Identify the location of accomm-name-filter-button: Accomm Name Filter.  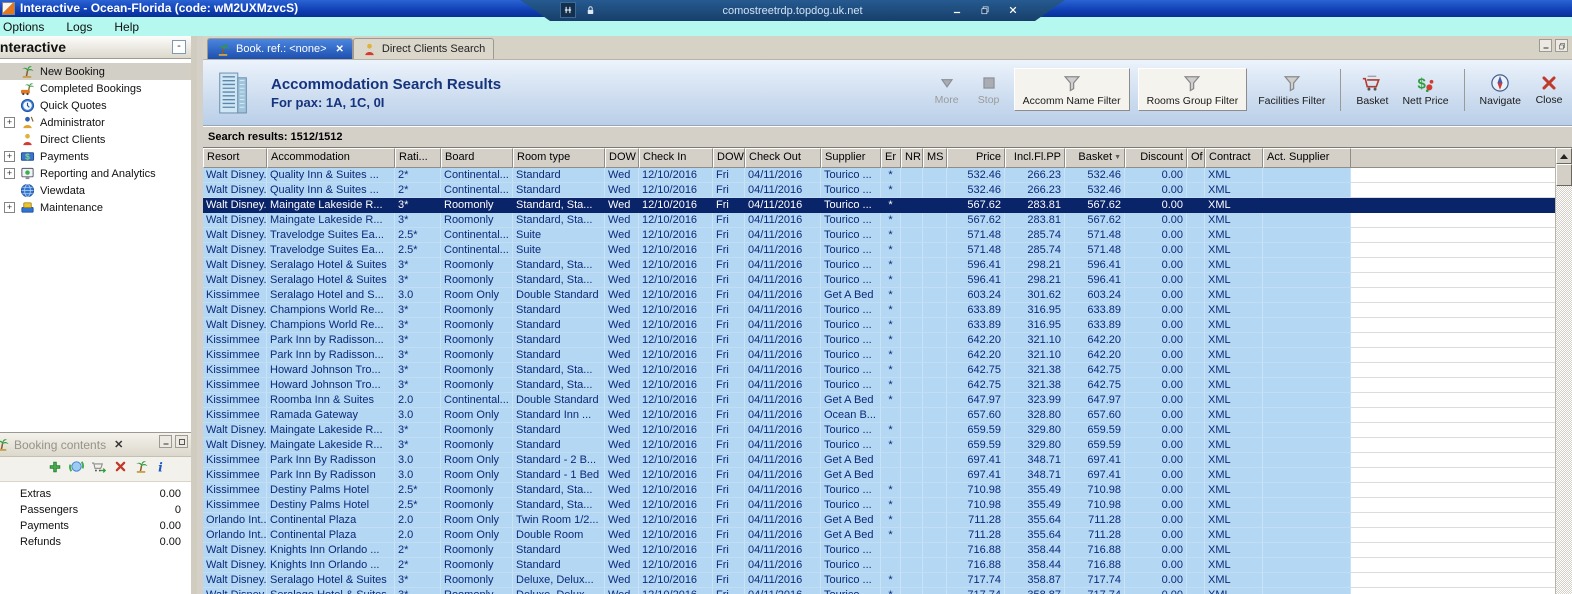
(1071, 89).